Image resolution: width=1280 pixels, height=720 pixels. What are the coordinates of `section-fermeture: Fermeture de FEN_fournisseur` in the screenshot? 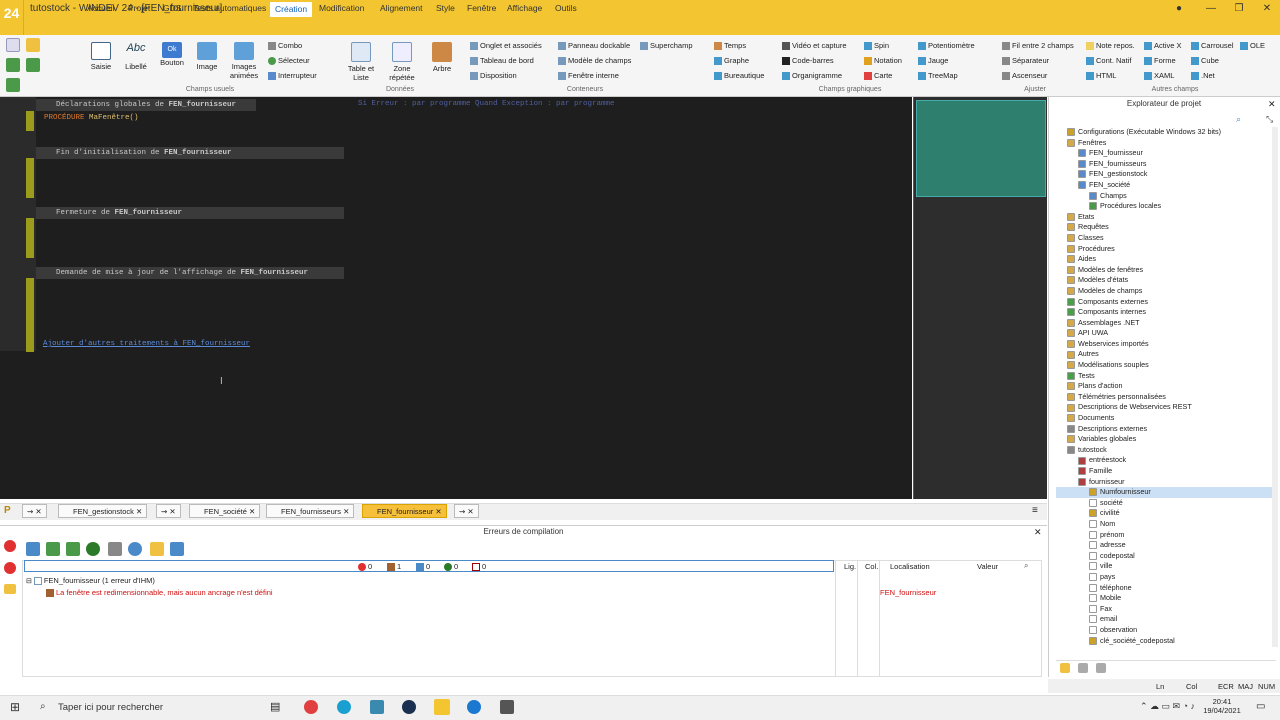 It's located at (190, 213).